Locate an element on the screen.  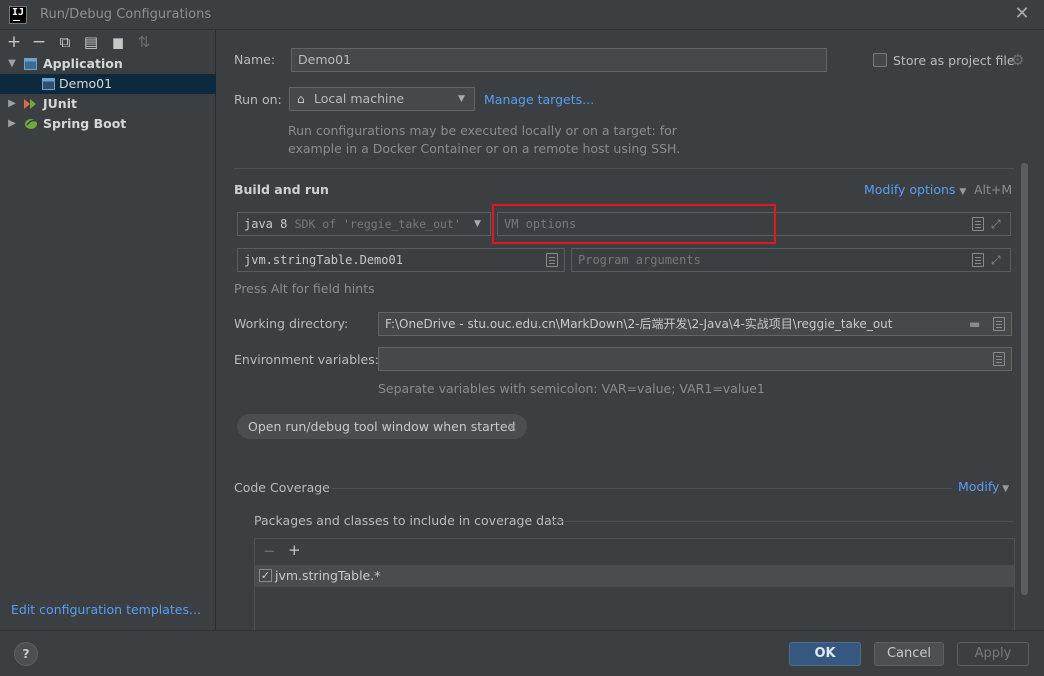
save-icon: ▤ is located at coordinates (91, 42).